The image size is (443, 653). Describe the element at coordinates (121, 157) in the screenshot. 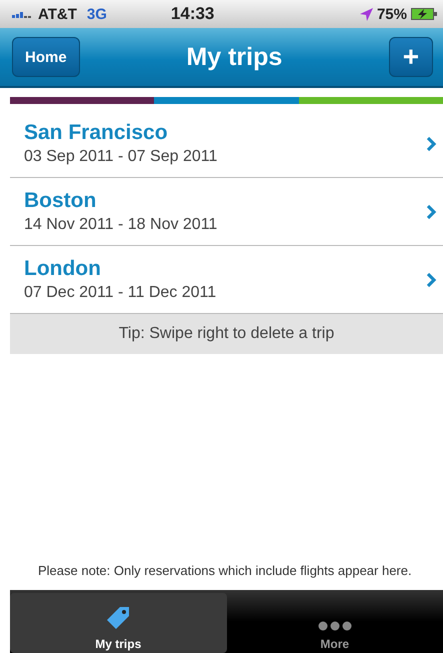

I see `trip-dates: 03 Sep 2011 - 07 Sep 2011` at that location.